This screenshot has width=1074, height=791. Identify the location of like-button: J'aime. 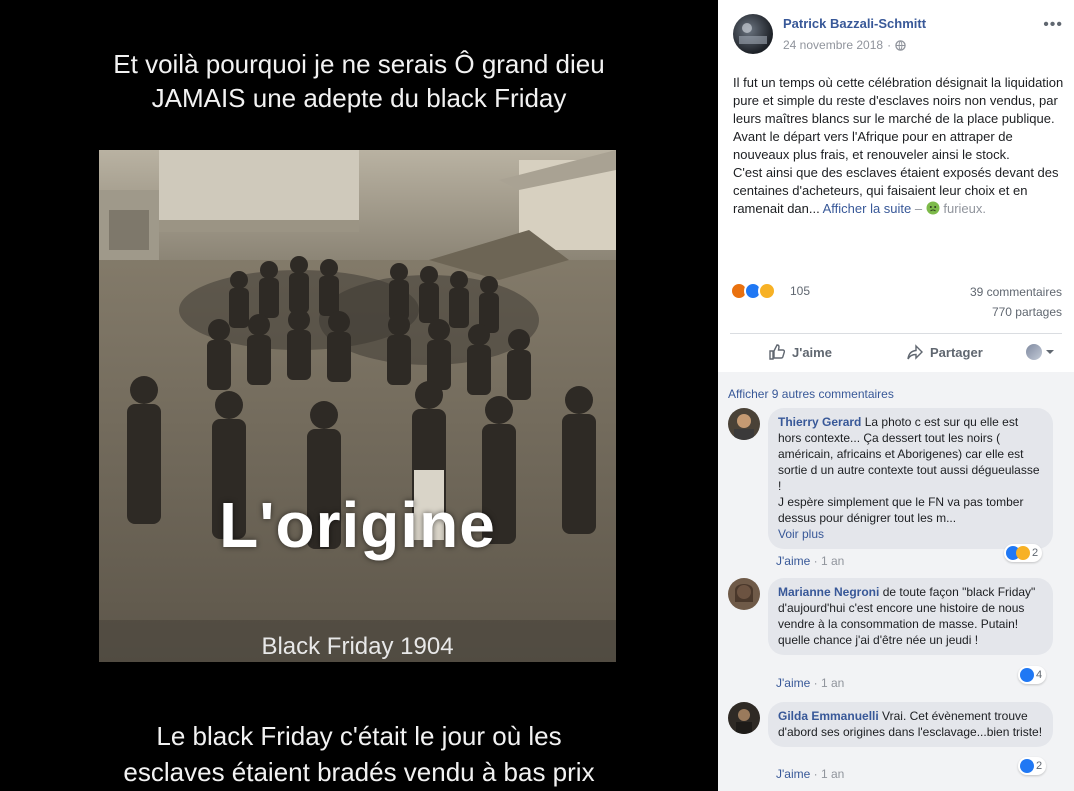
(800, 352).